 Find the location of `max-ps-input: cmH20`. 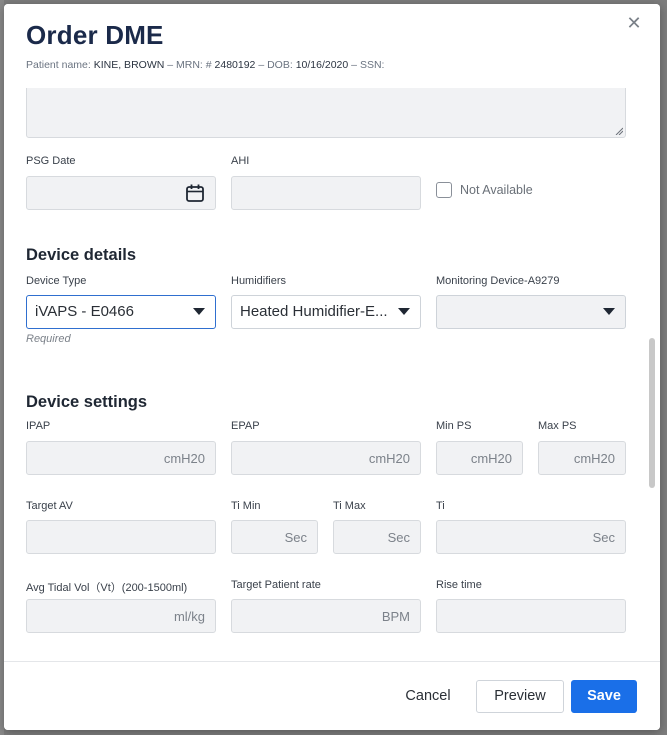

max-ps-input: cmH20 is located at coordinates (582, 458).